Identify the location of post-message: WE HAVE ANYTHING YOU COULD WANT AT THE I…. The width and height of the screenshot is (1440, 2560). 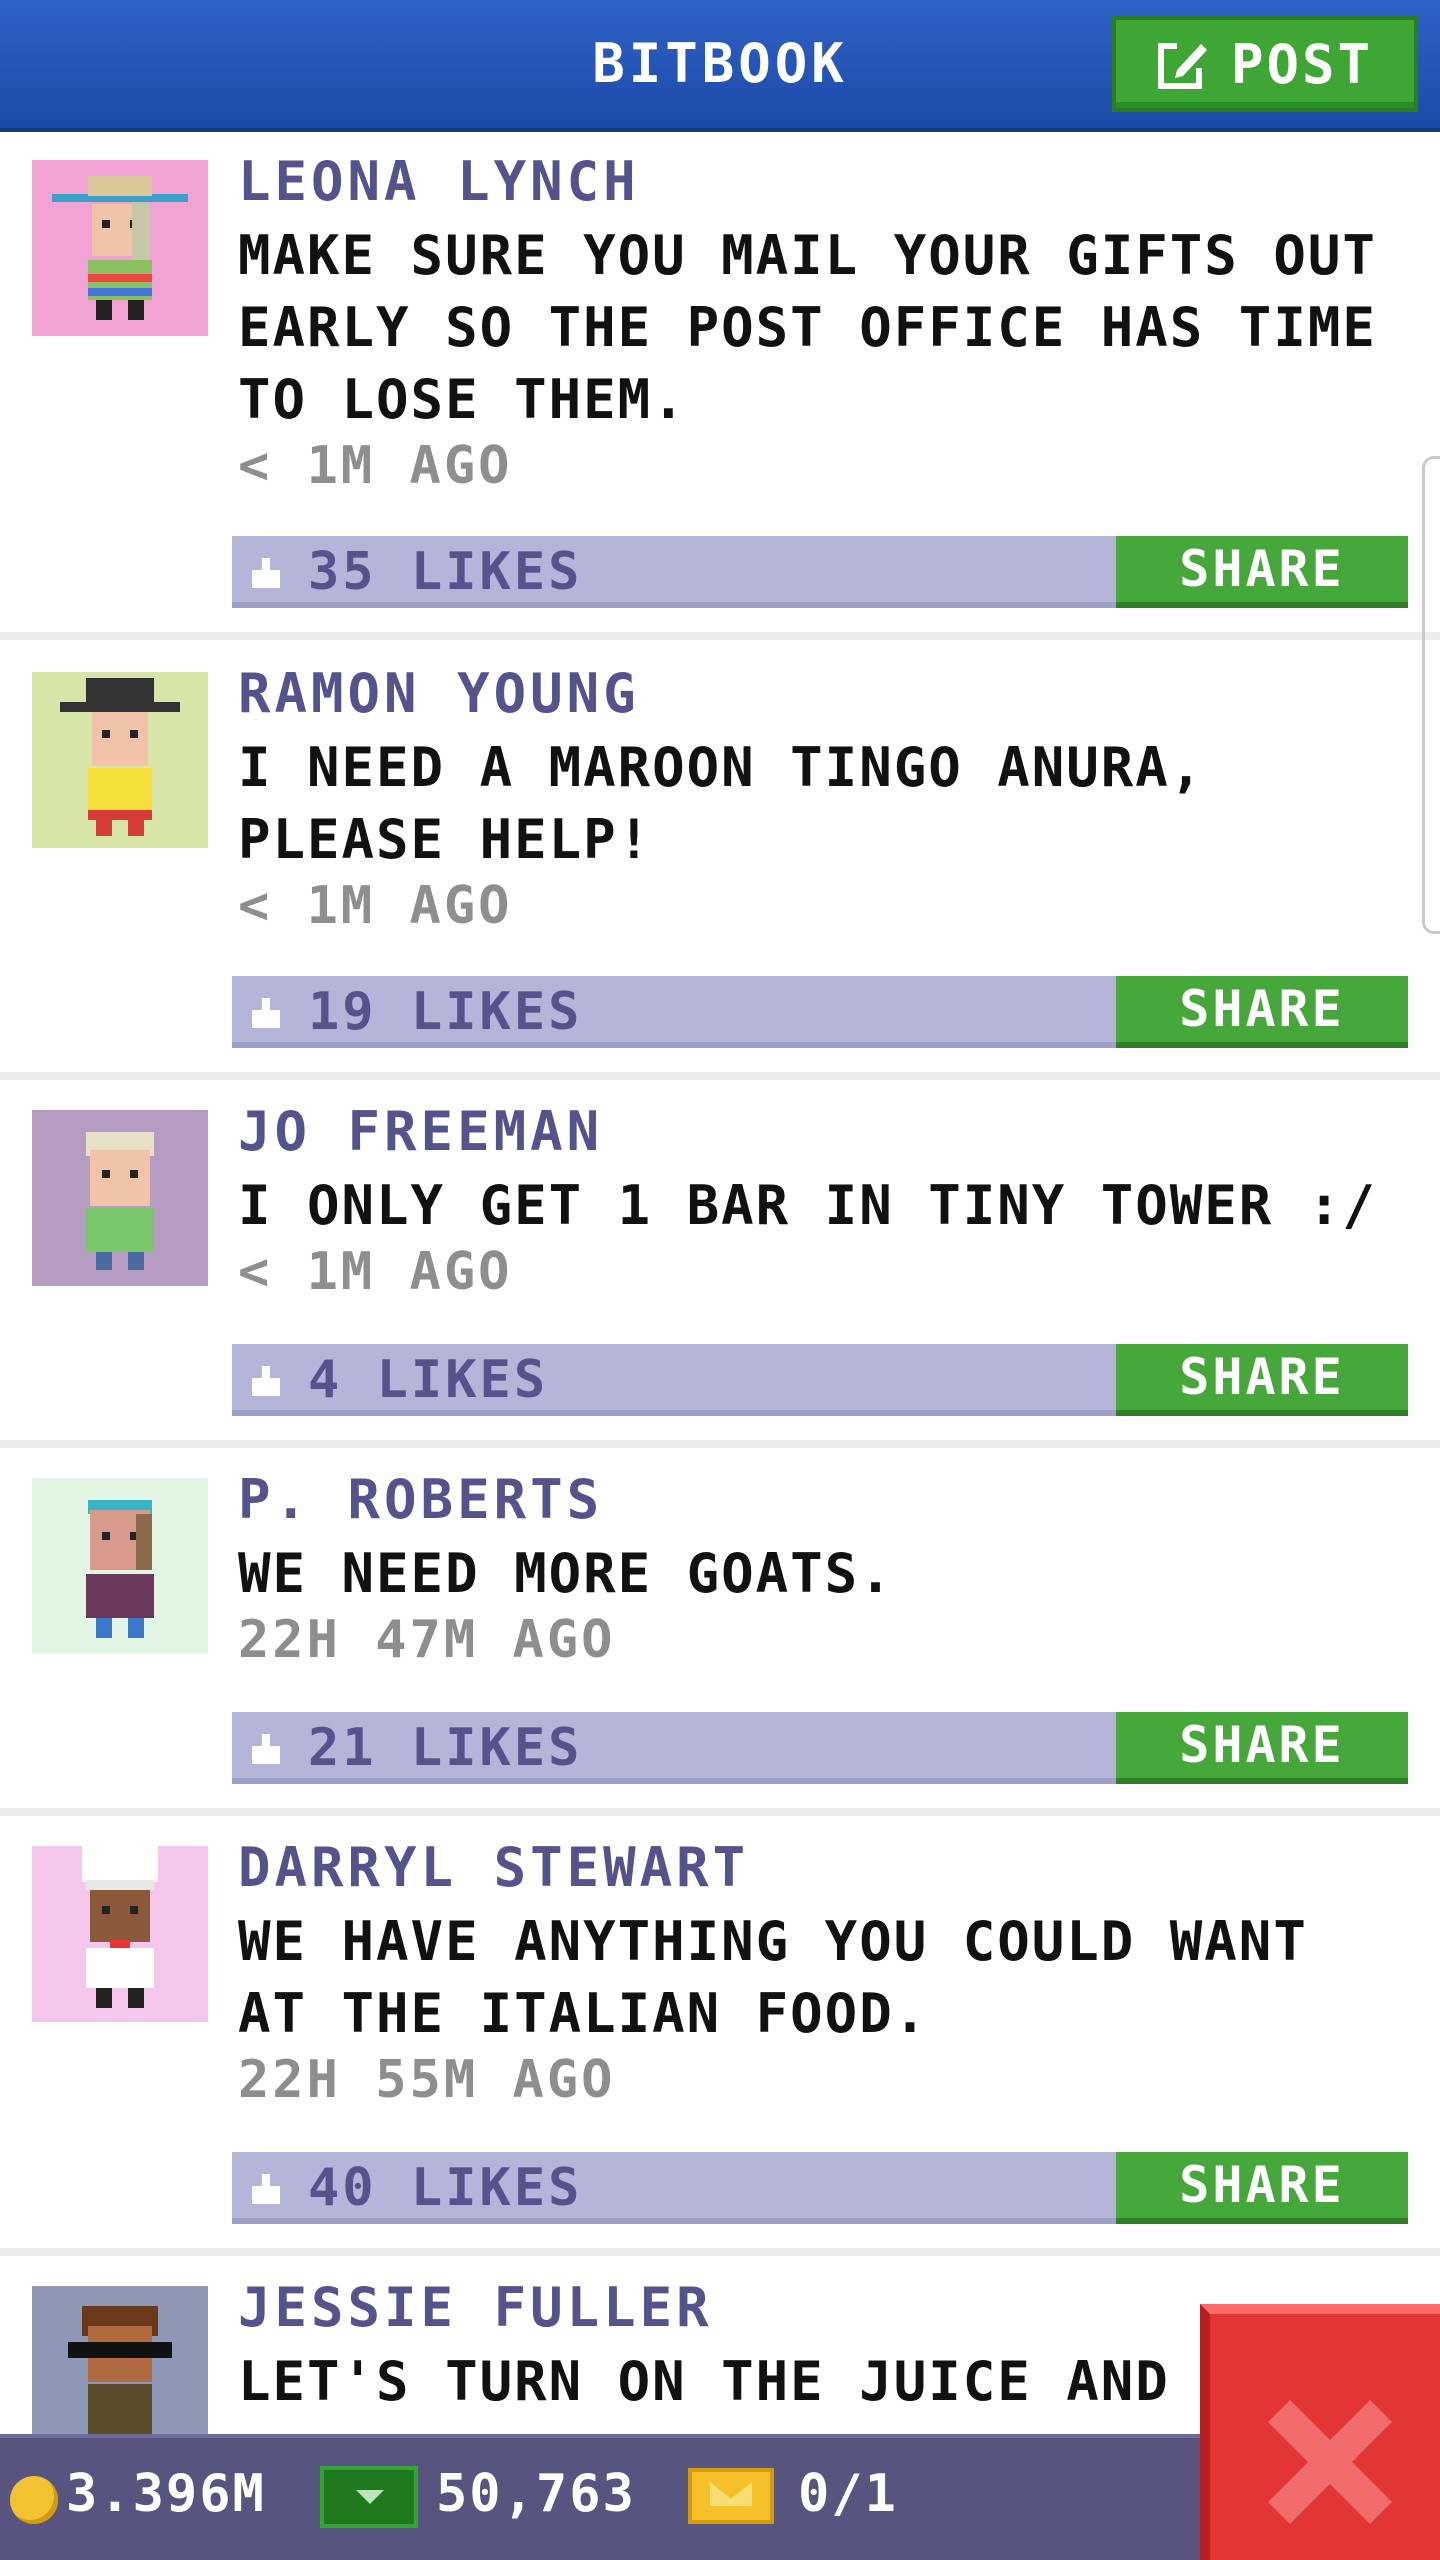
(773, 1977).